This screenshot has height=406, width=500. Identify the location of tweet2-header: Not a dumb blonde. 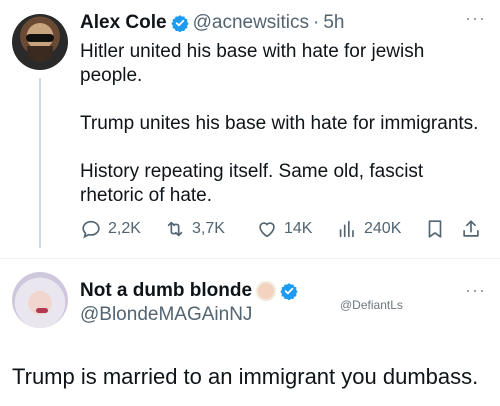
(189, 291).